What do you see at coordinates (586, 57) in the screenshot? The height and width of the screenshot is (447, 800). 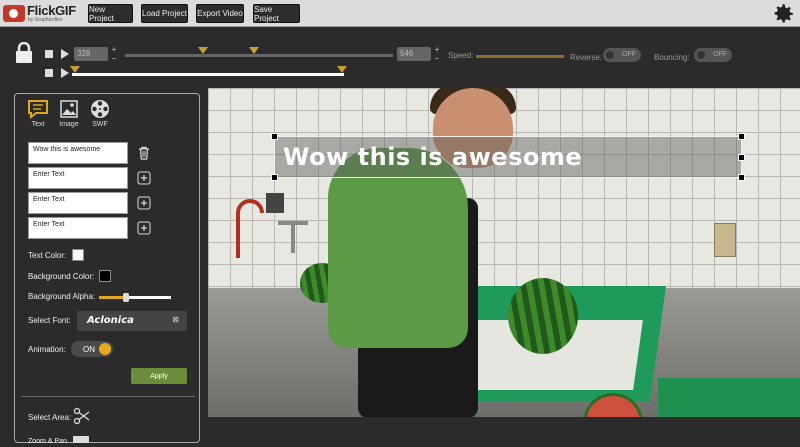 I see `reverse-label: Reverse:` at bounding box center [586, 57].